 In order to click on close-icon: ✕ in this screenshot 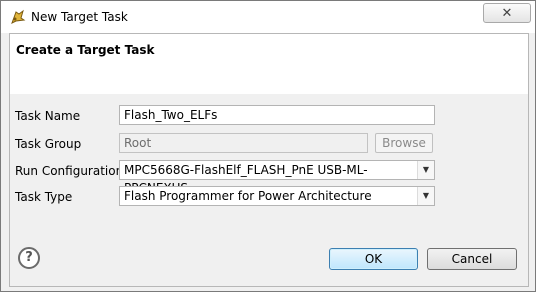, I will do `click(507, 13)`.